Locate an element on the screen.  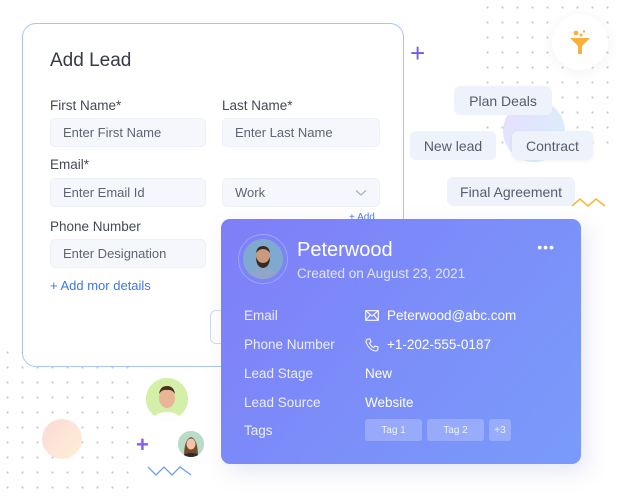
more-tags-chip: +3 is located at coordinates (500, 430).